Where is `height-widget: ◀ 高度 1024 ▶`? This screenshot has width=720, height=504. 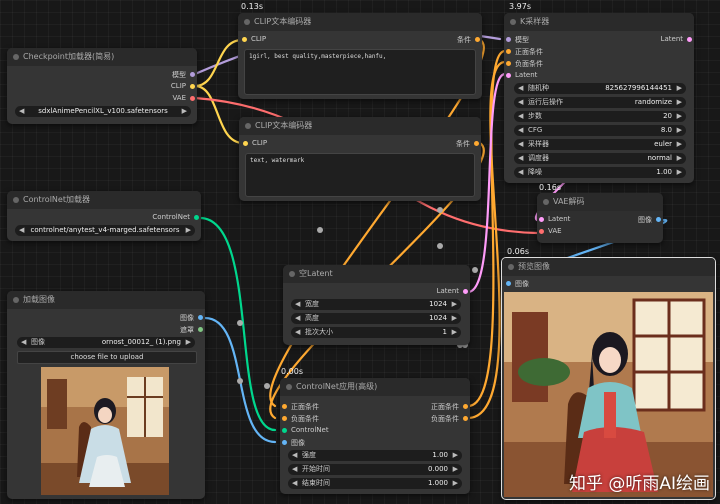 height-widget: ◀ 高度 1024 ▶ is located at coordinates (376, 318).